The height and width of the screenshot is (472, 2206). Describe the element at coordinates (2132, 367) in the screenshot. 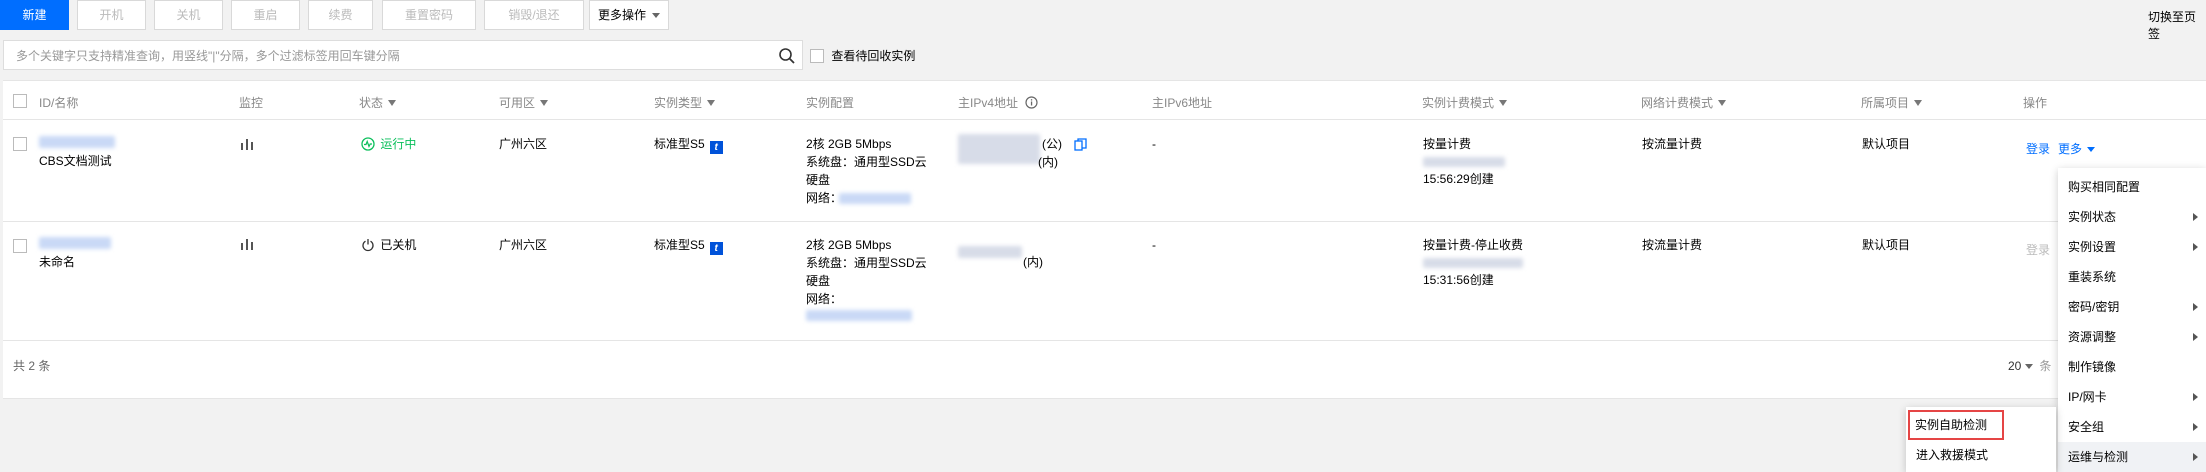

I see `more-menu-item: 制作镜像` at that location.